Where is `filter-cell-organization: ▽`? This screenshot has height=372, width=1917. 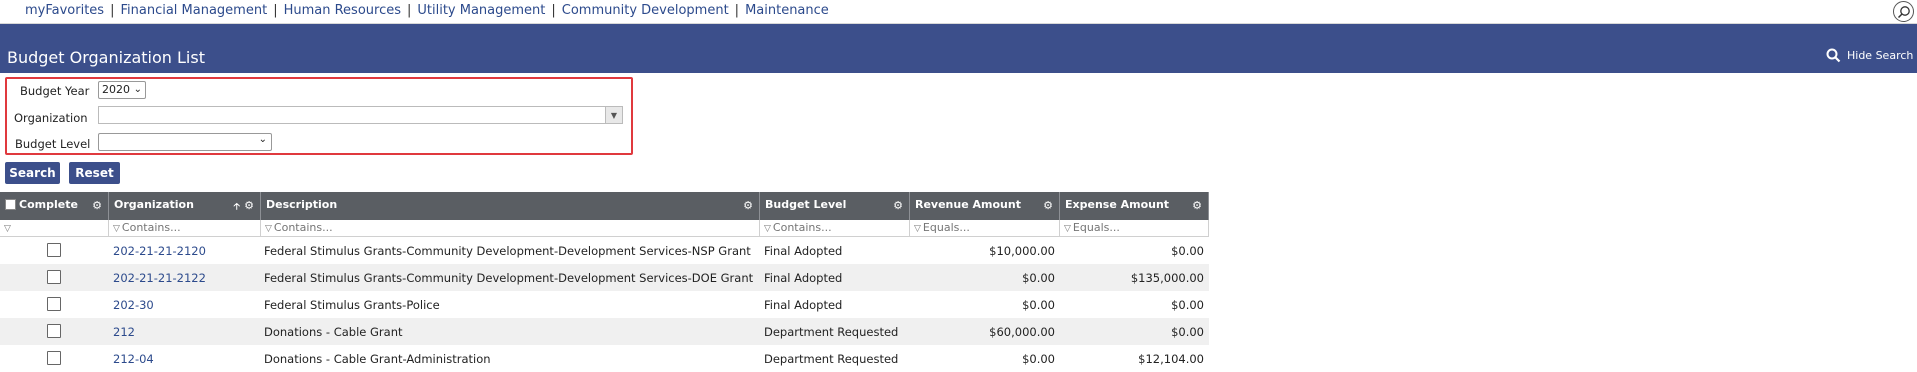 filter-cell-organization: ▽ is located at coordinates (185, 228).